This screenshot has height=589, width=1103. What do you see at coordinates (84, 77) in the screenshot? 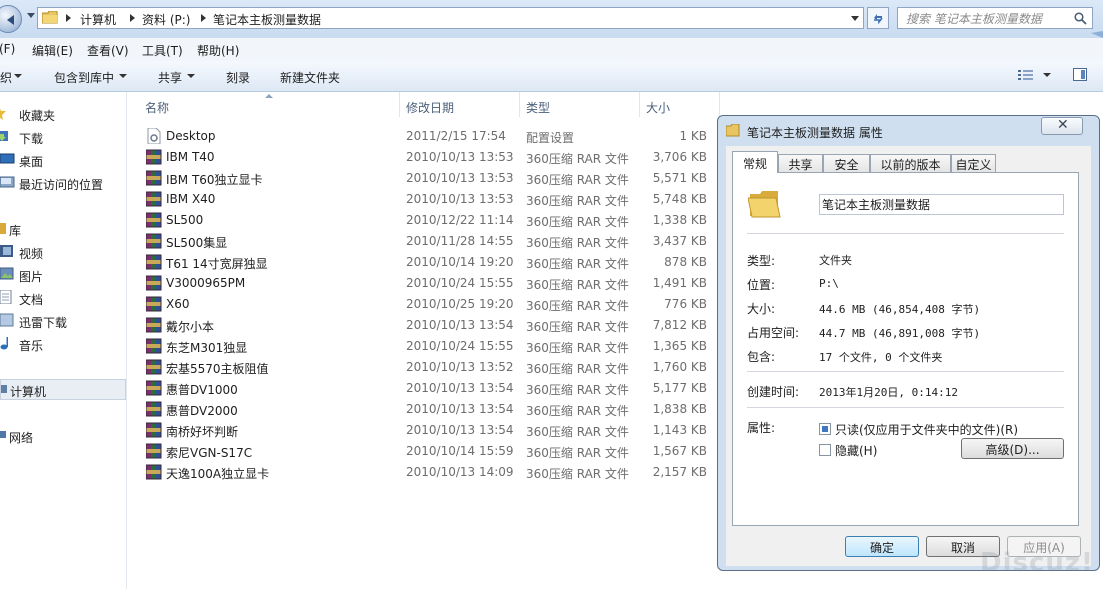
I see `include-in-library-button: 包含到库中` at bounding box center [84, 77].